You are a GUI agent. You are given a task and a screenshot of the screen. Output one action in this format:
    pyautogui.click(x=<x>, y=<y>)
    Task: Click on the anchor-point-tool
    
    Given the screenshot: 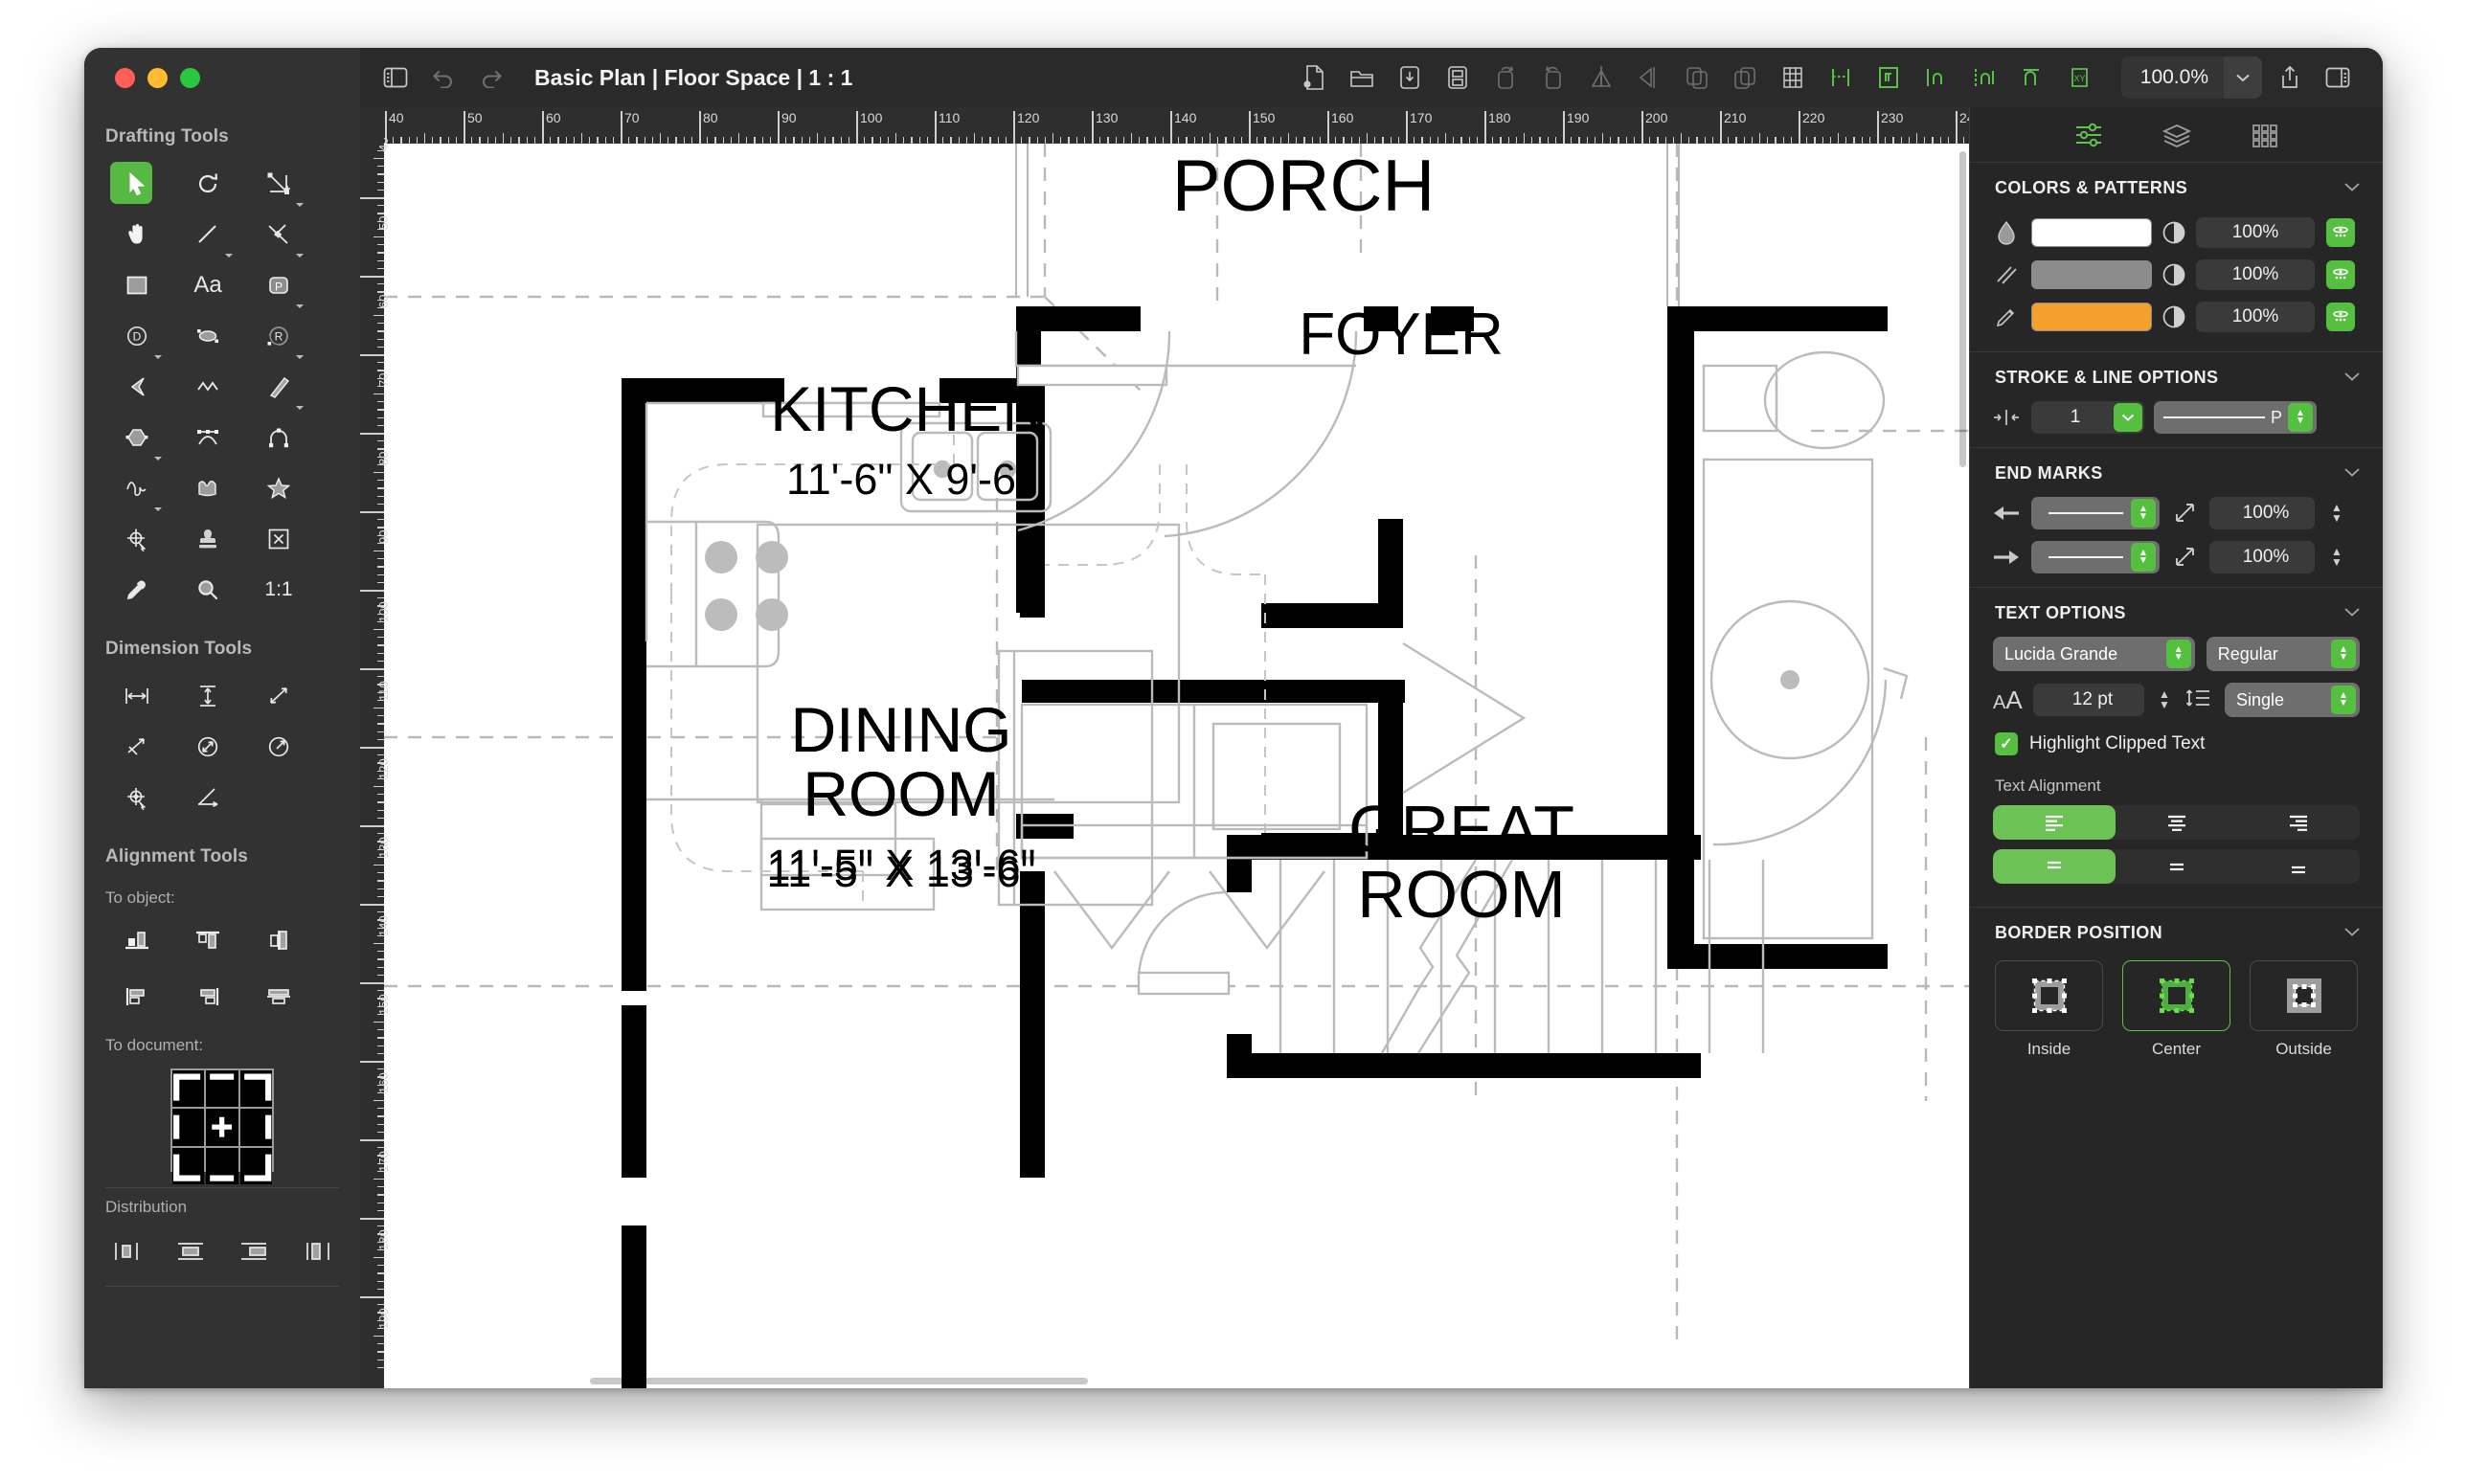 What is the action you would take?
    pyautogui.click(x=137, y=538)
    